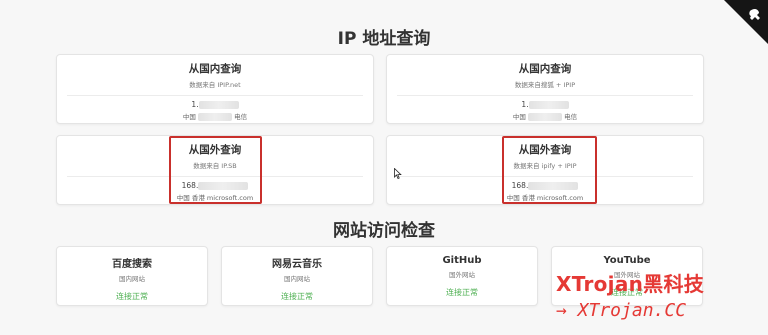  What do you see at coordinates (132, 264) in the screenshot?
I see `card-title: 百度搜索` at bounding box center [132, 264].